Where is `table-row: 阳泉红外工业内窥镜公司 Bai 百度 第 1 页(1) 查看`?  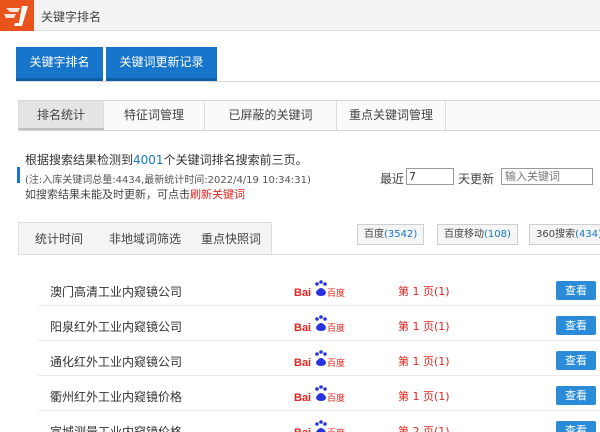 table-row: 阳泉红外工业内窥镜公司 Bai 百度 第 1 页(1) 查看 is located at coordinates (319, 324).